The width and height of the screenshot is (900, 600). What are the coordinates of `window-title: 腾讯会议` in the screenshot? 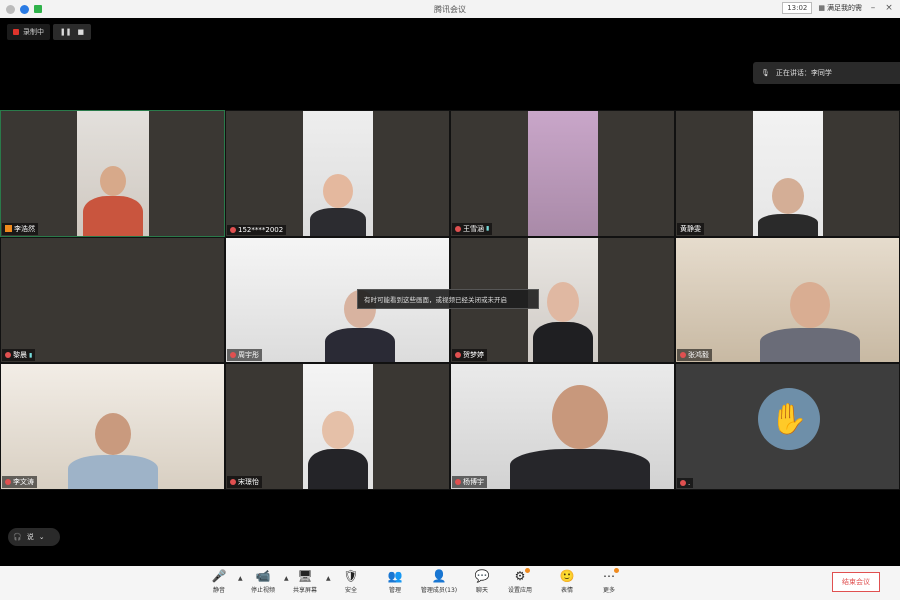 It's located at (450, 9).